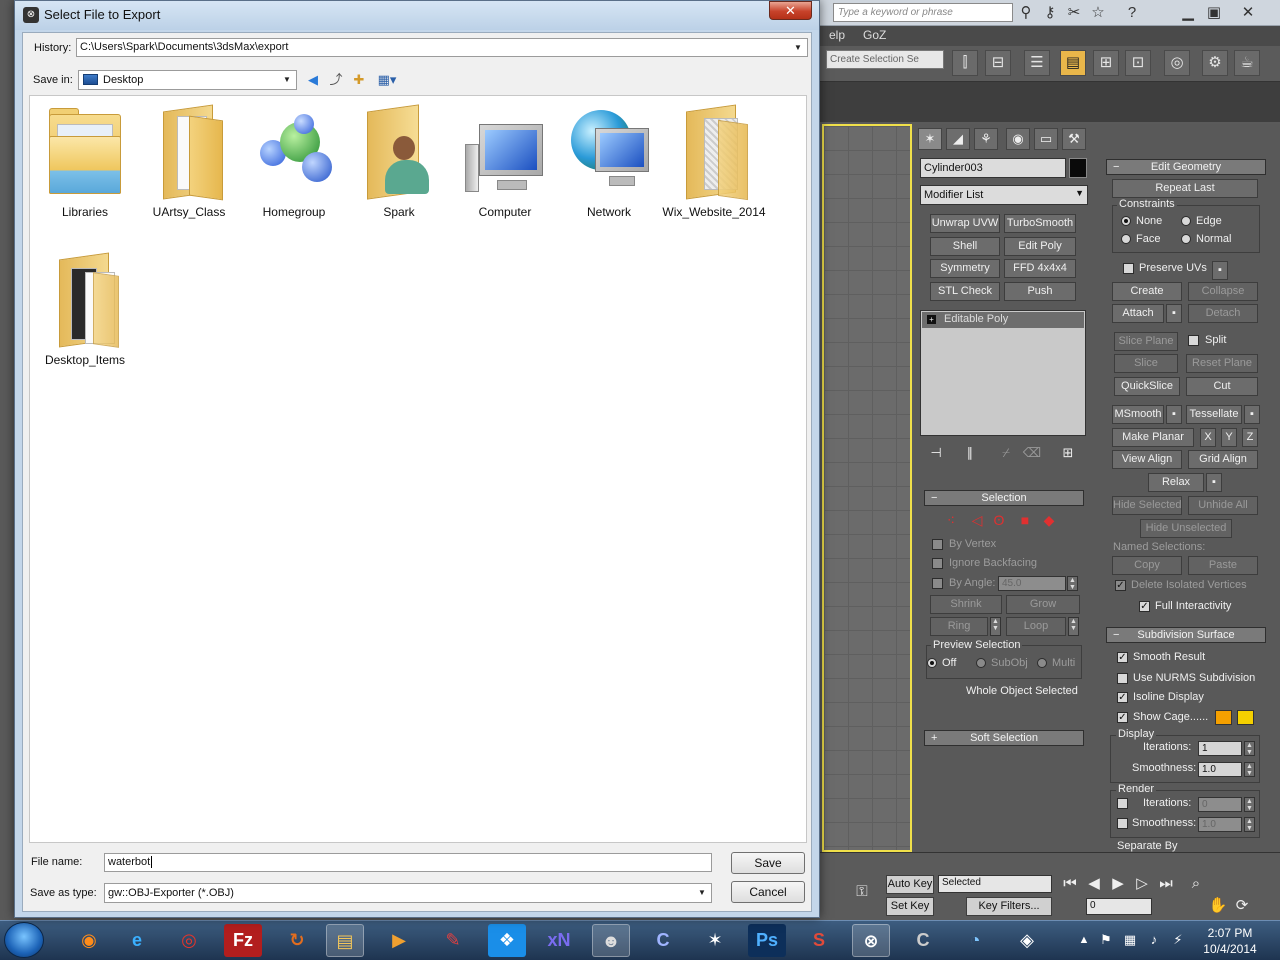 This screenshot has width=1280, height=960. Describe the element at coordinates (1003, 320) in the screenshot. I see `stack-item-editable-poly: + Editable Poly` at that location.